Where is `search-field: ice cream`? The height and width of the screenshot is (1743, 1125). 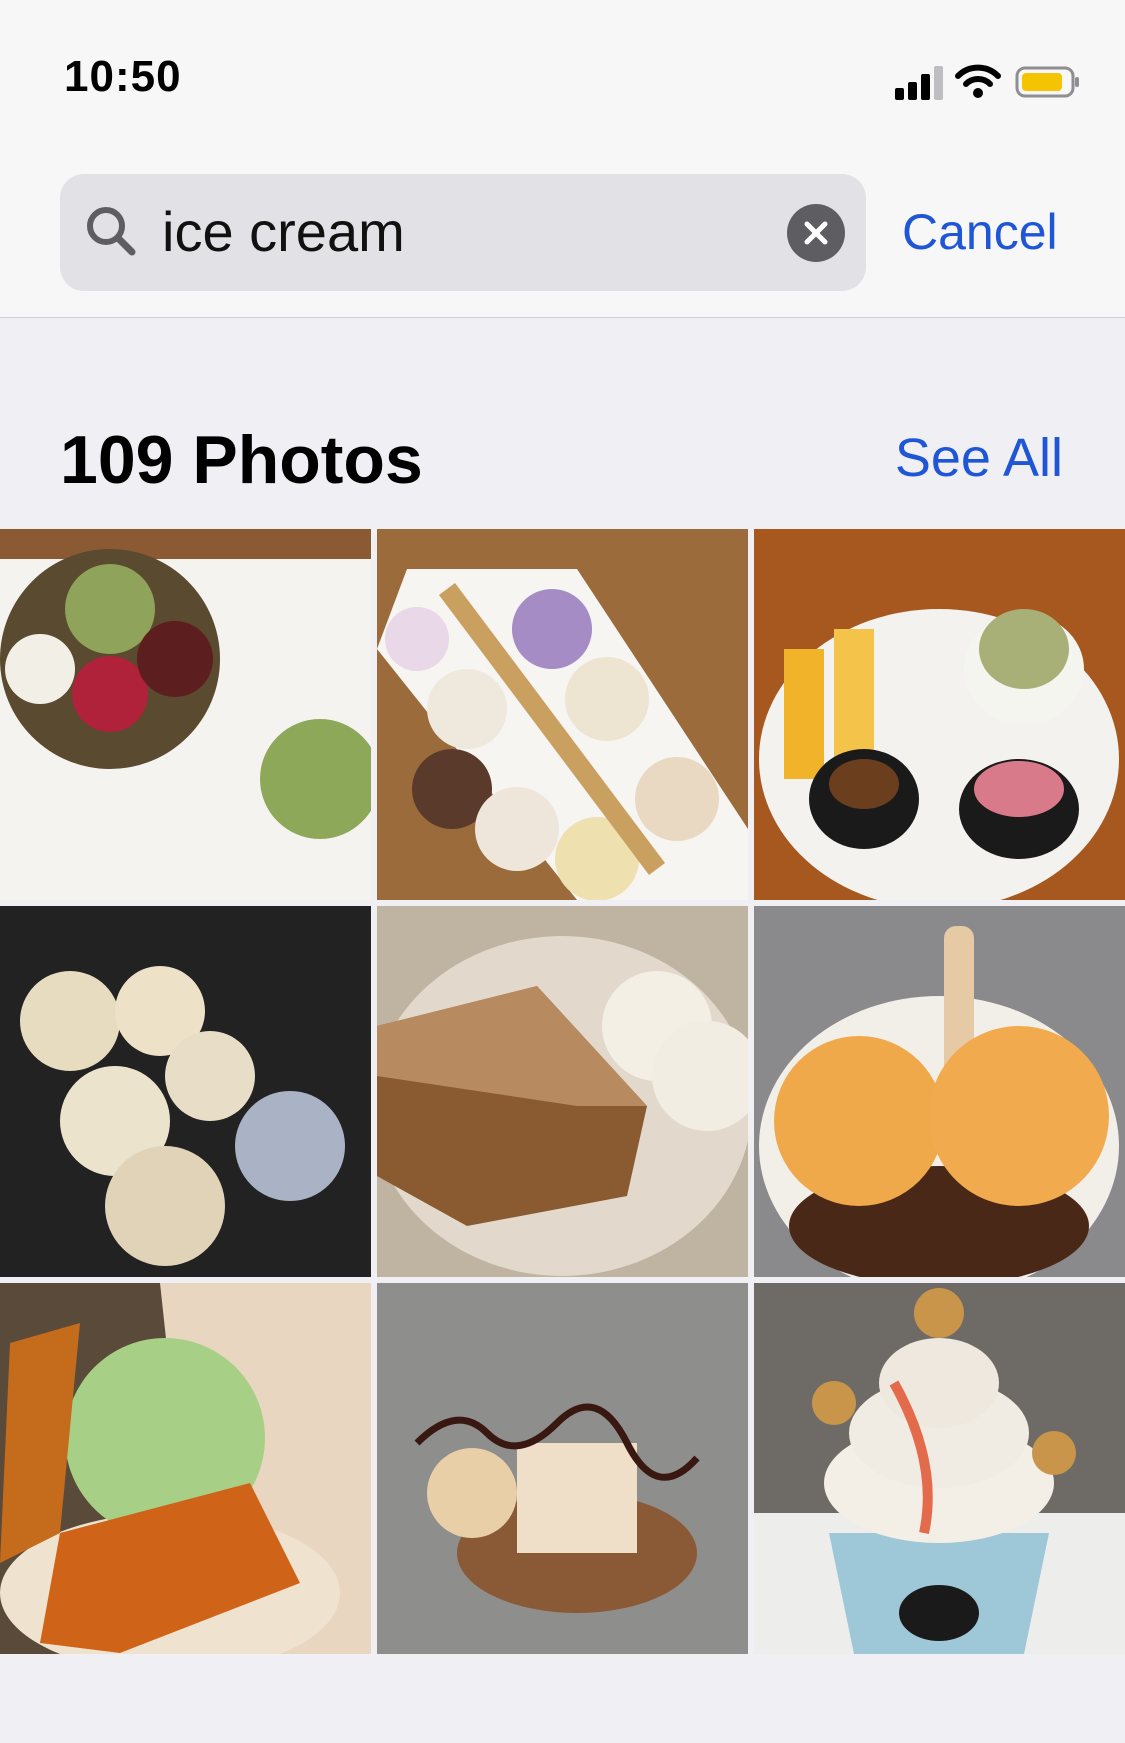
search-field: ice cream is located at coordinates (463, 232).